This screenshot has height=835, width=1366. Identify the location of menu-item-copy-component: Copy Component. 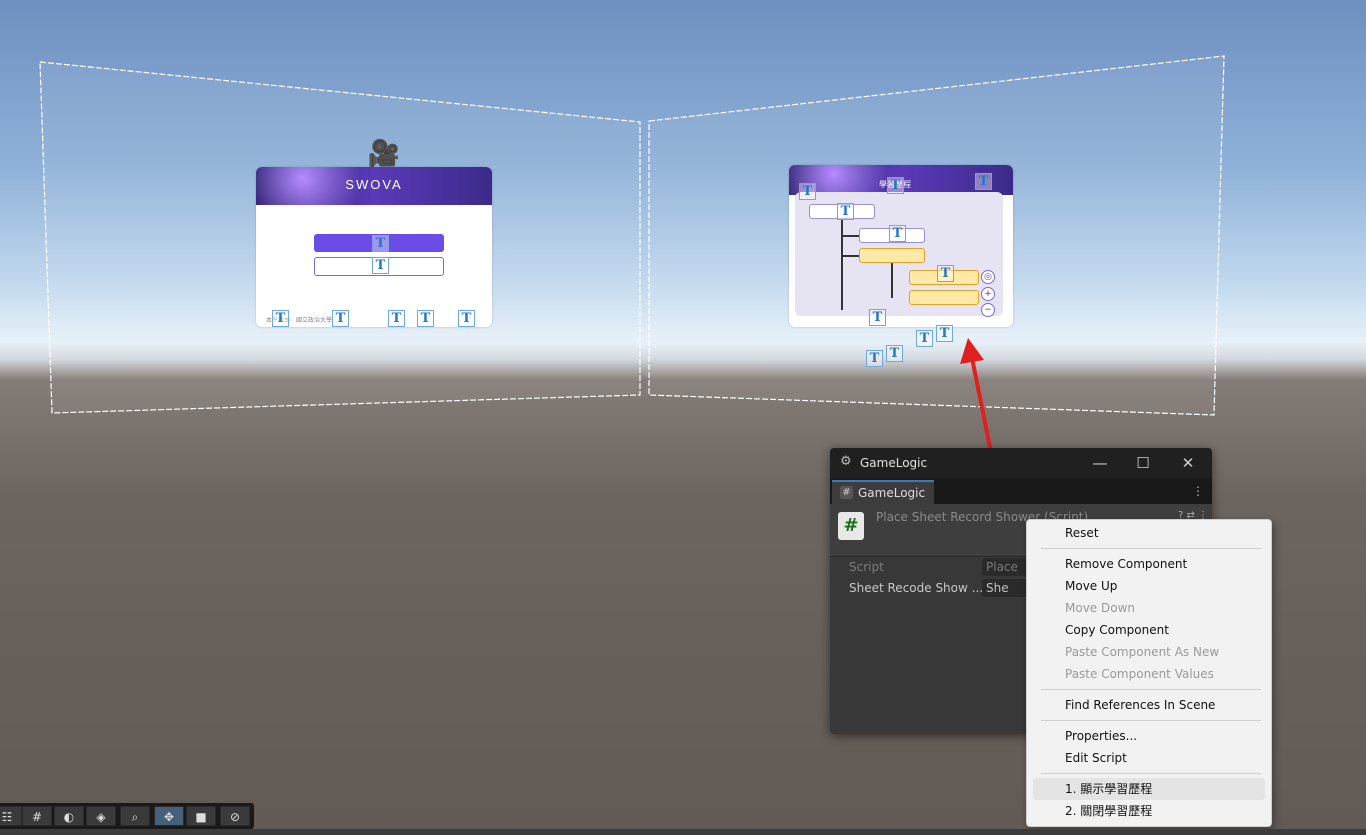
(1149, 630).